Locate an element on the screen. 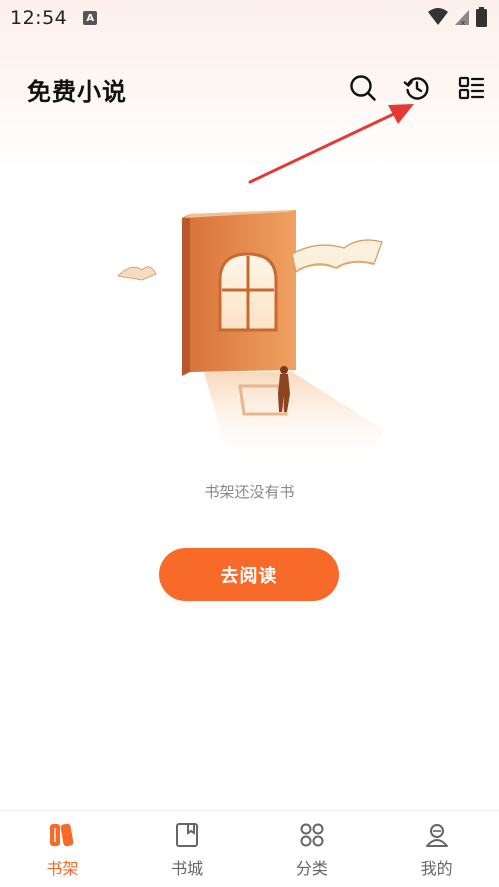  page-title: 免费小说 is located at coordinates (77, 92).